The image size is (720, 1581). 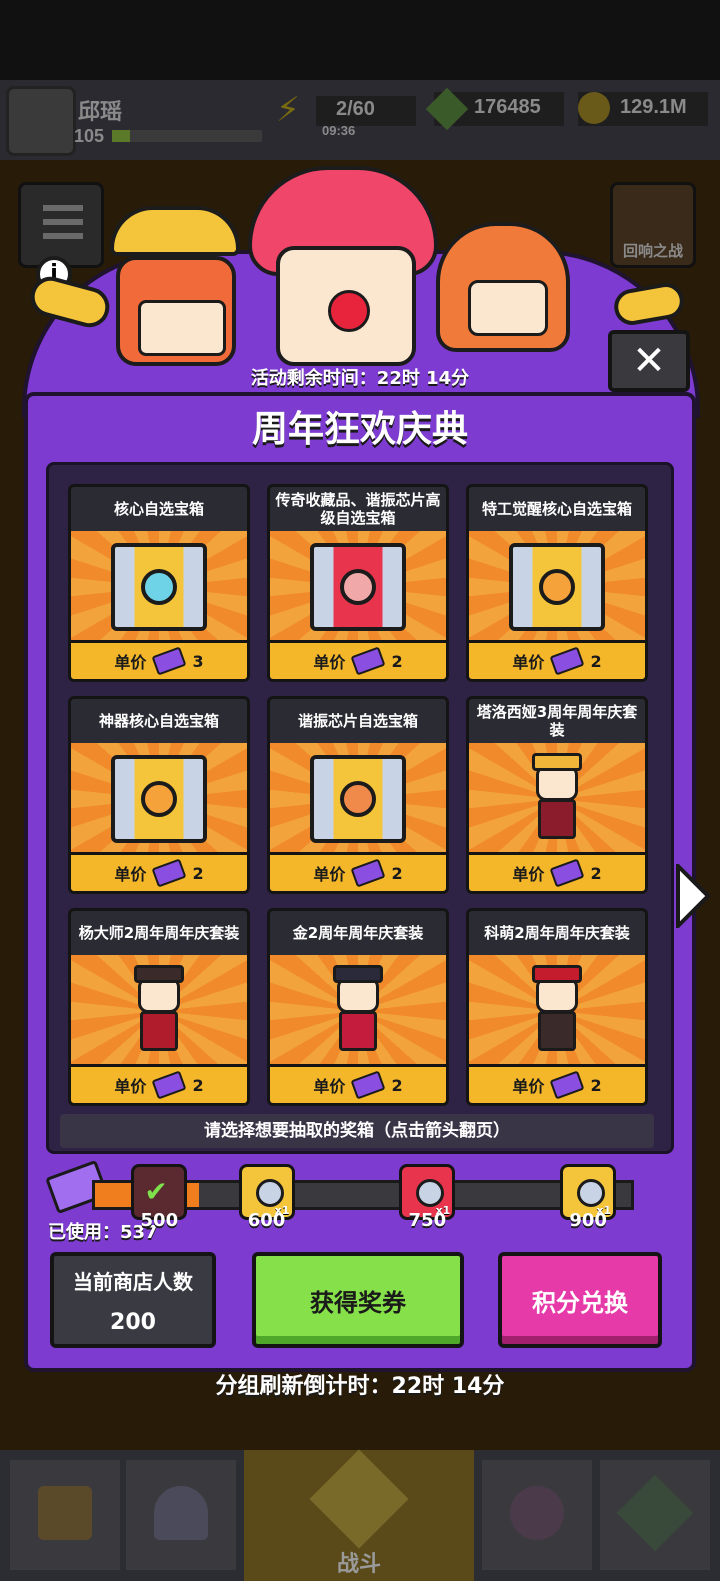 I want to click on arrow-right-icon, so click(x=693, y=896).